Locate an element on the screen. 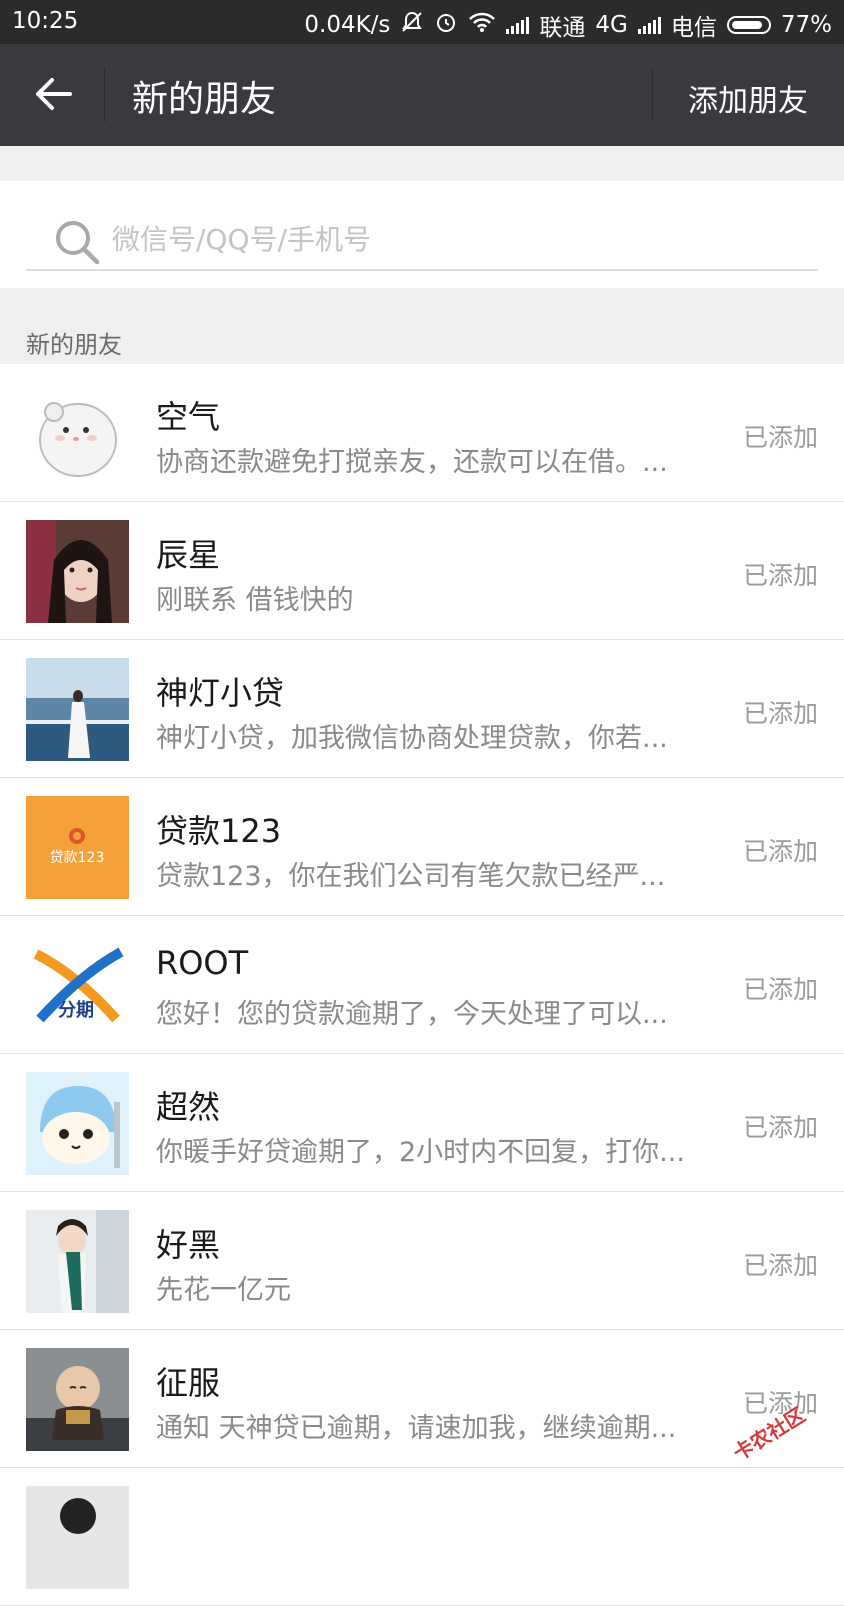 This screenshot has width=844, height=1606. back-arrow-icon is located at coordinates (54, 94).